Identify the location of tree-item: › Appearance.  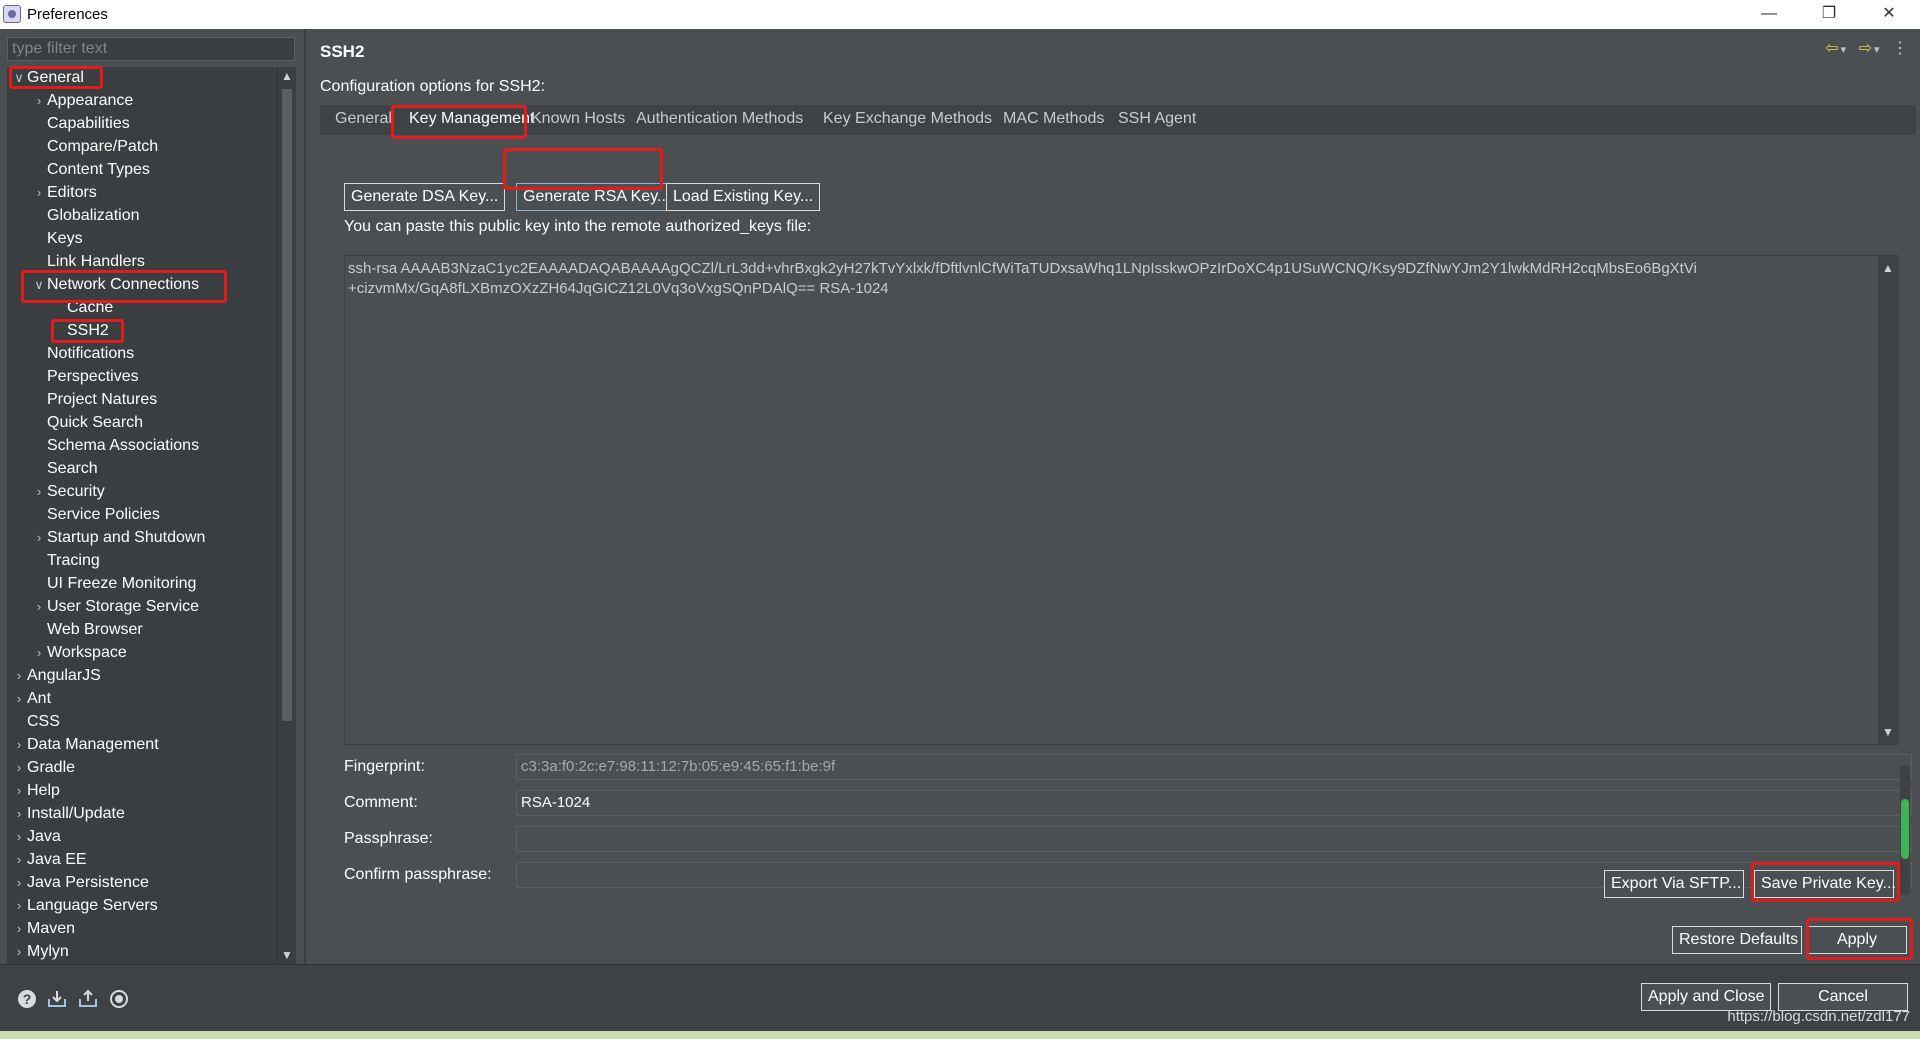
(82, 101).